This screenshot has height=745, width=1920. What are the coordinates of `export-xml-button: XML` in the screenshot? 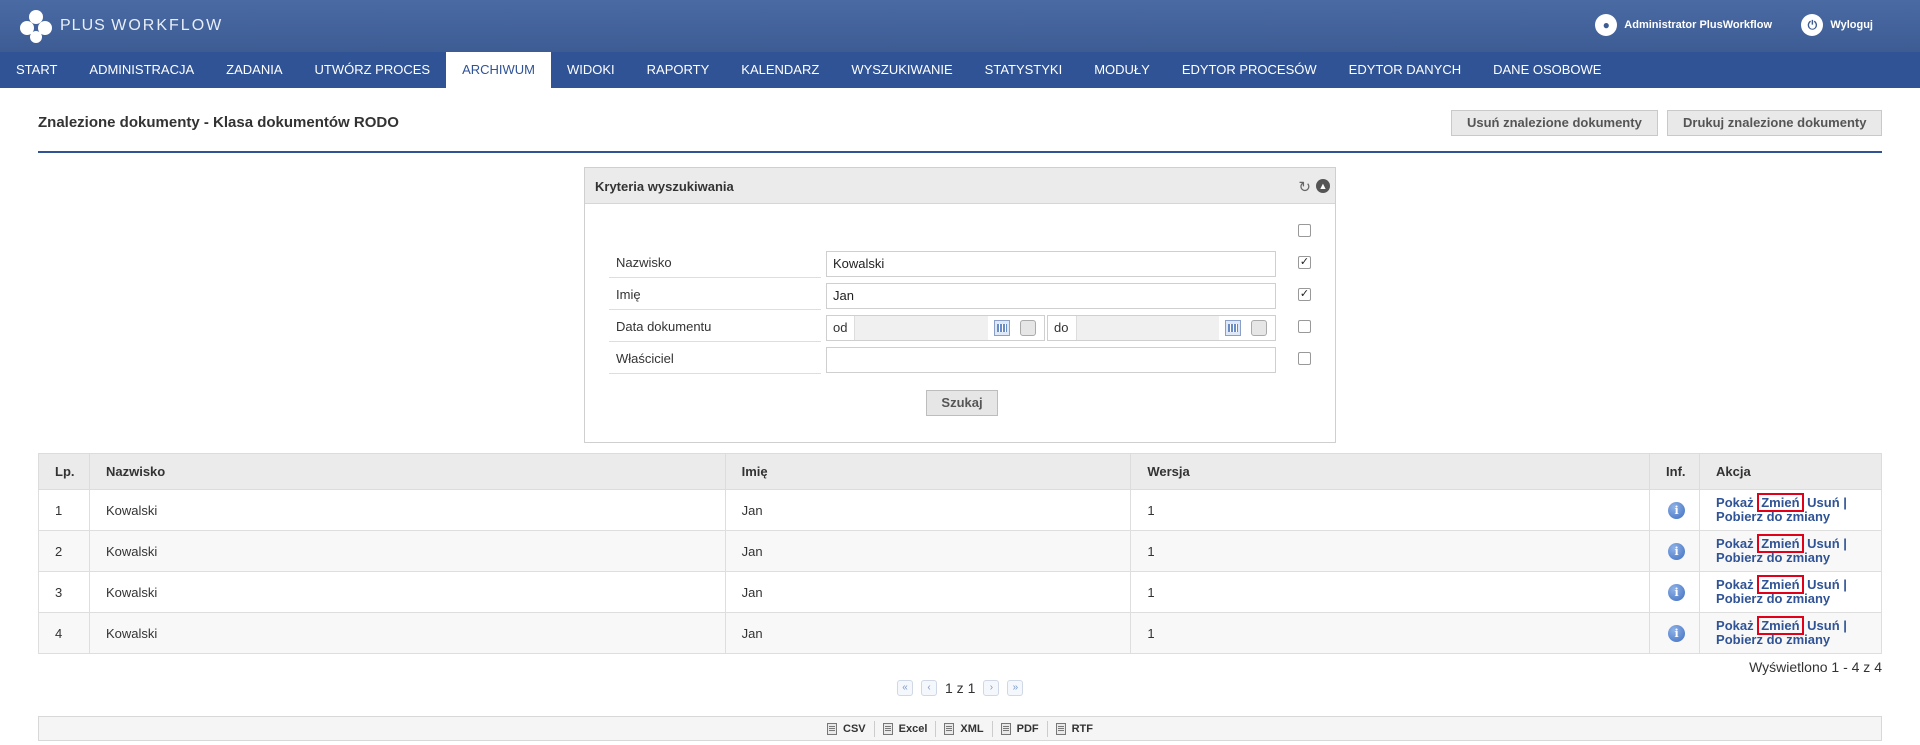 It's located at (963, 728).